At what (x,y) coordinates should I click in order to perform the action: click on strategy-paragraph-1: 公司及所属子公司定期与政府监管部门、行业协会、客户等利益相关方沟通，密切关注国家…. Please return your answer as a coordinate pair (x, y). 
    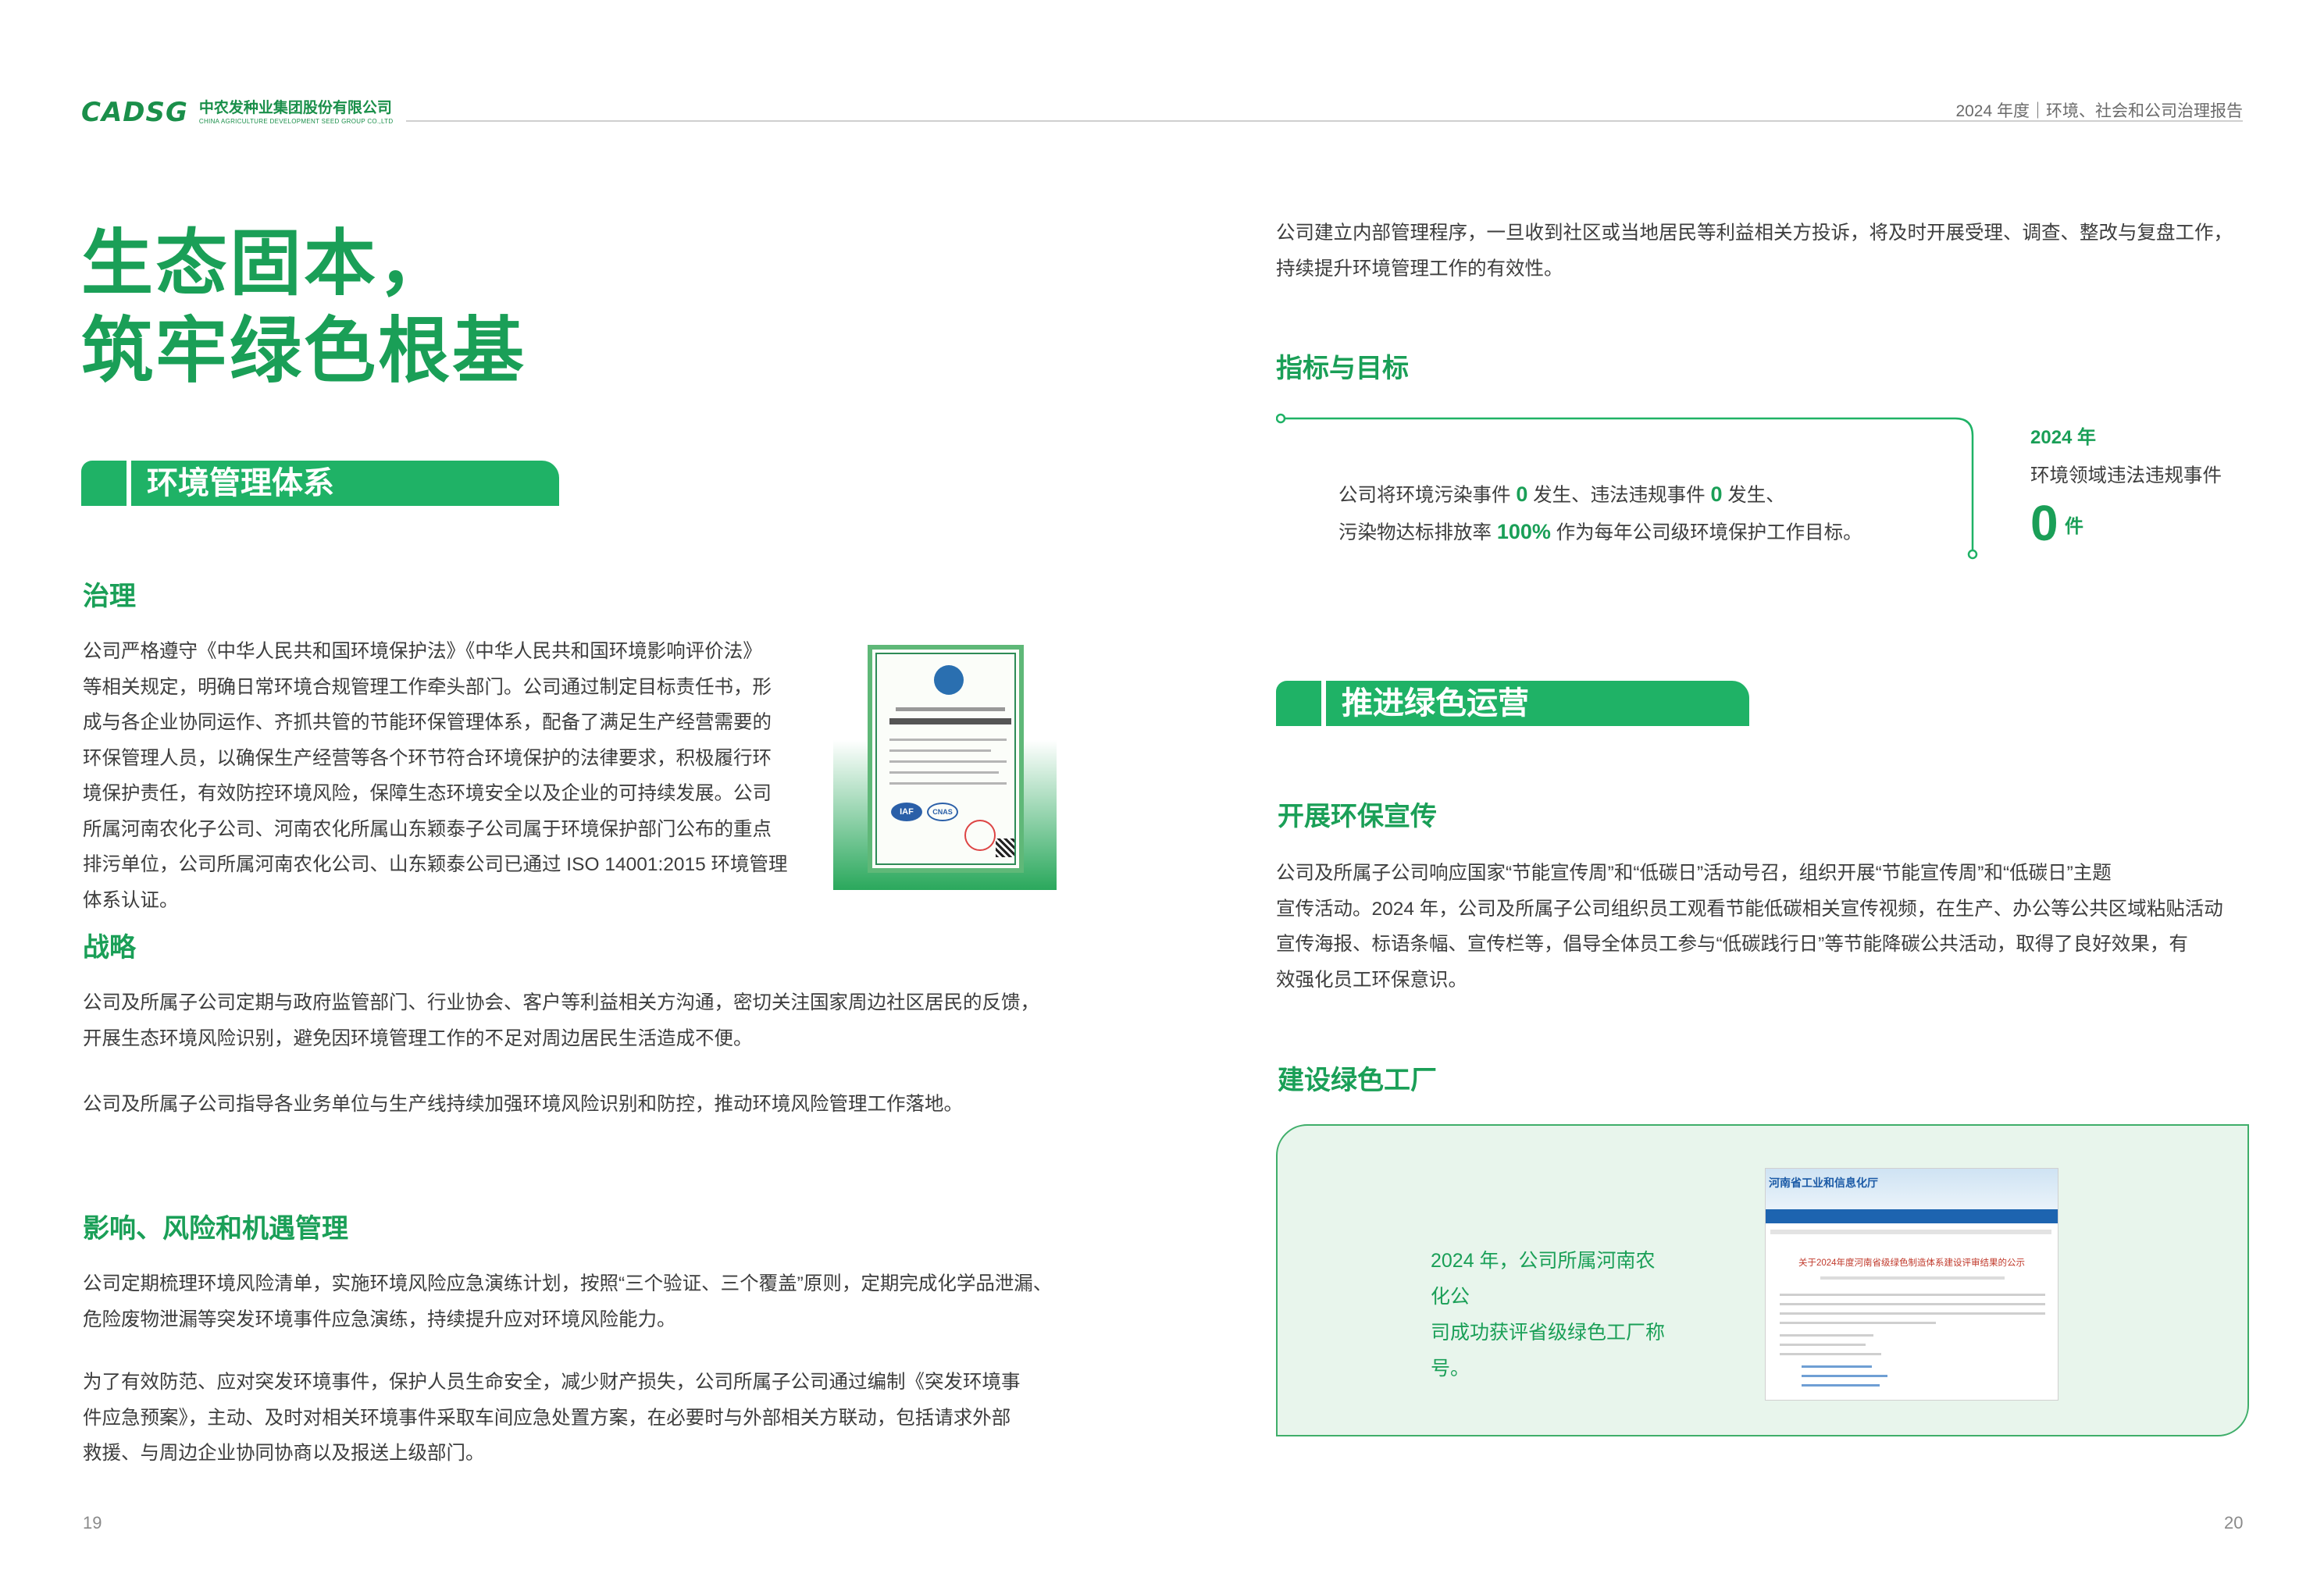
    Looking at the image, I should click on (579, 1021).